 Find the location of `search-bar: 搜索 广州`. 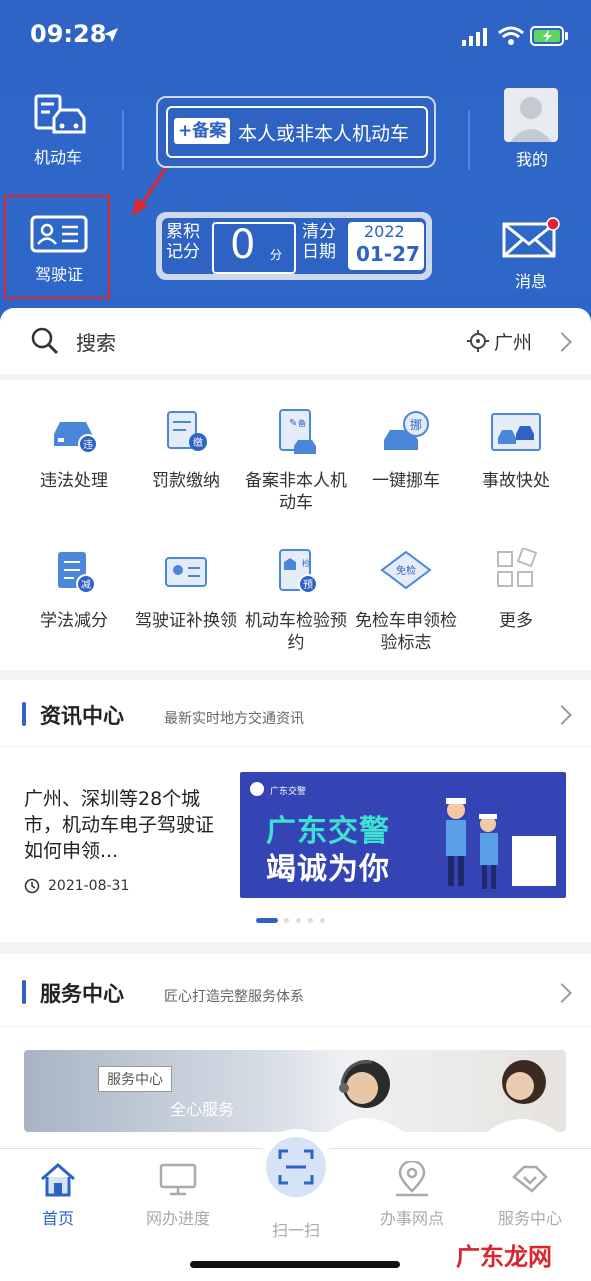

search-bar: 搜索 广州 is located at coordinates (295, 341).